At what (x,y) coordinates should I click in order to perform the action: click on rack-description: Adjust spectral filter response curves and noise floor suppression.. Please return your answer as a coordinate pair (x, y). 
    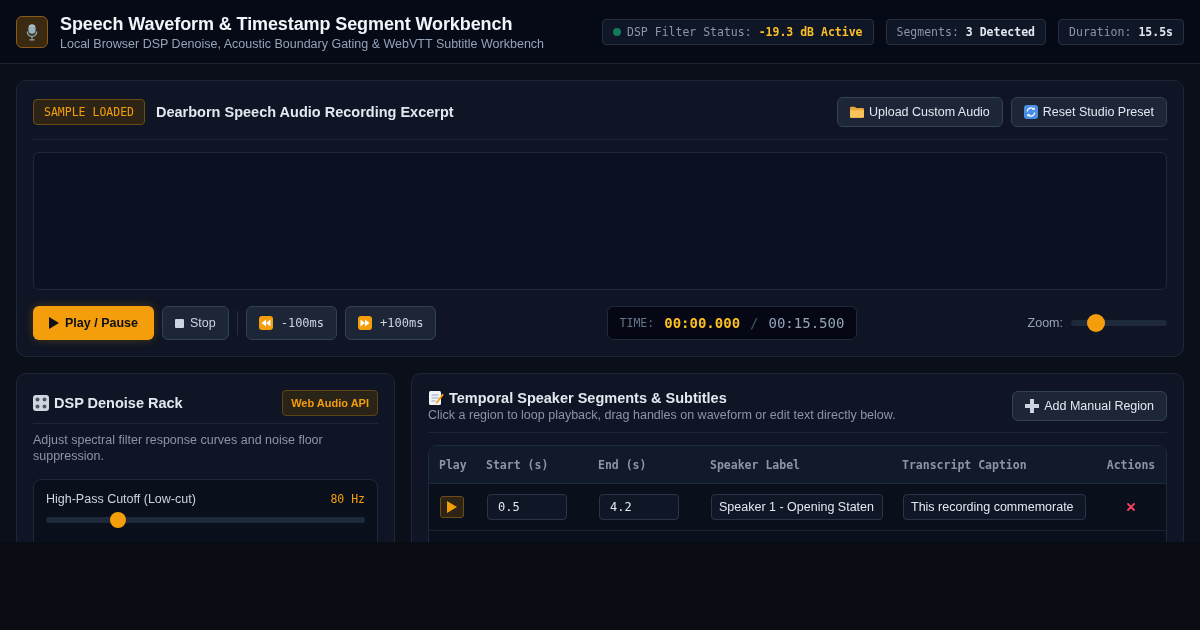
    Looking at the image, I should click on (178, 448).